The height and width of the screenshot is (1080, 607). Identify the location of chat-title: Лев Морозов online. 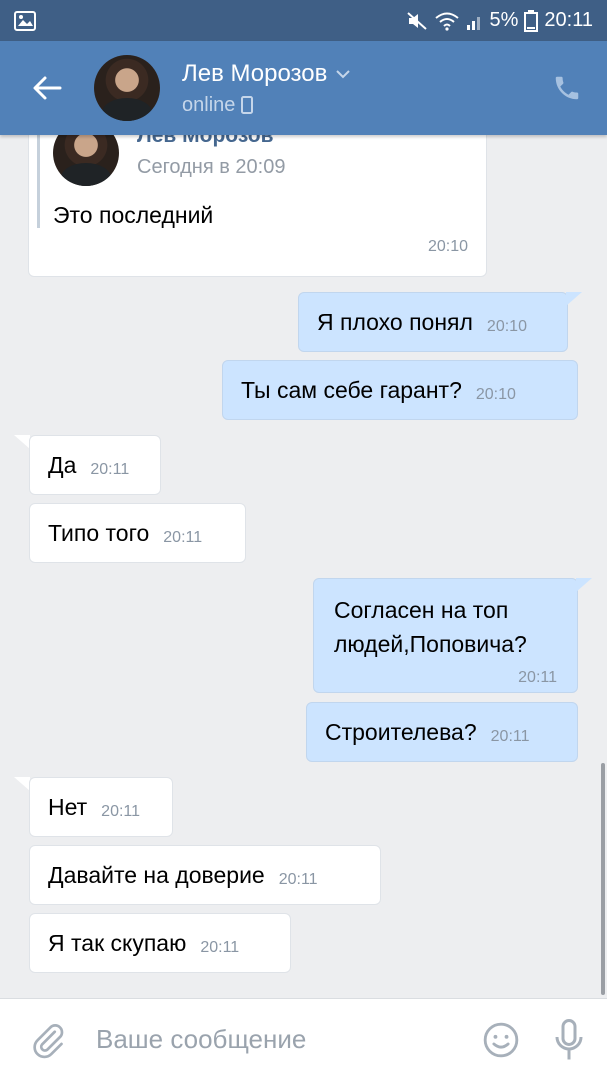
(354, 88).